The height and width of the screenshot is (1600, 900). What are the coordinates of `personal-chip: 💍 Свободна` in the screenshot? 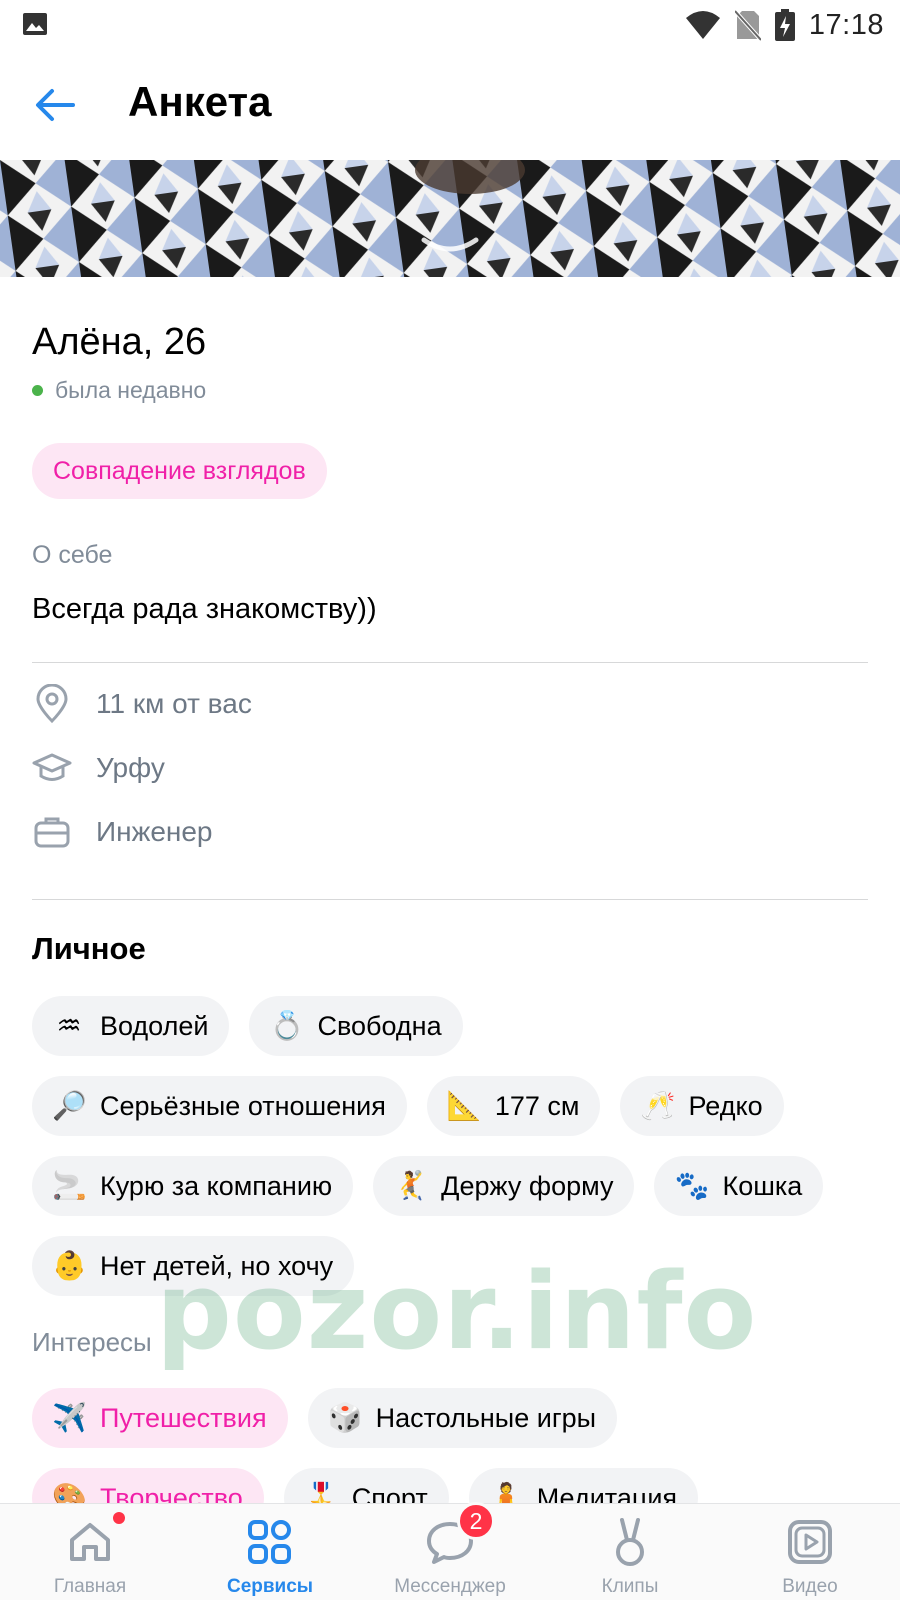 It's located at (356, 1026).